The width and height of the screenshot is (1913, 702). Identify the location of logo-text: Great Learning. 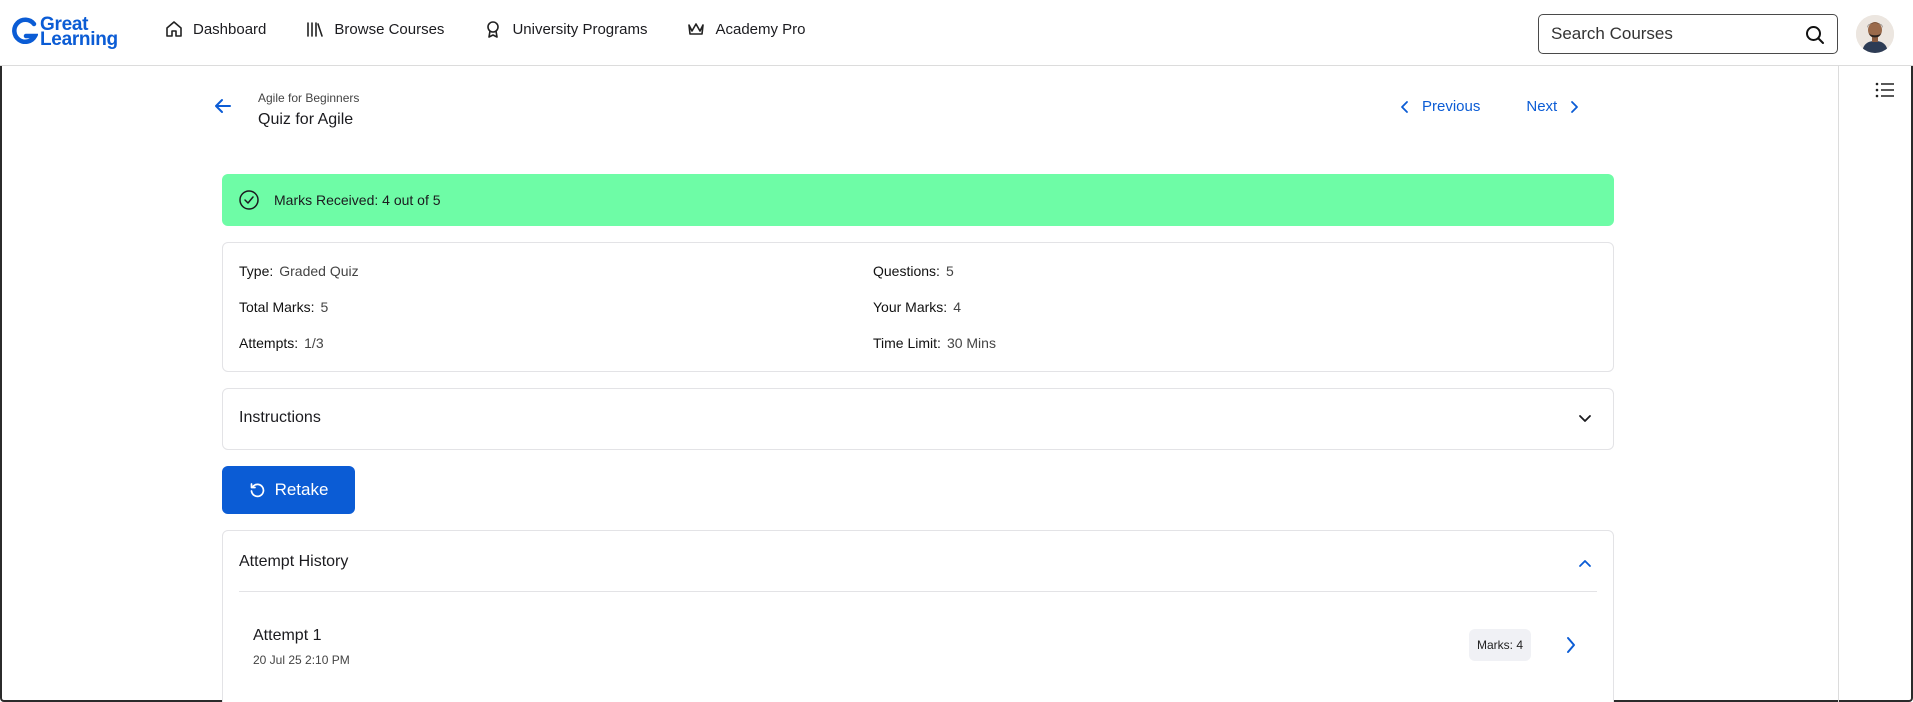
(79, 32).